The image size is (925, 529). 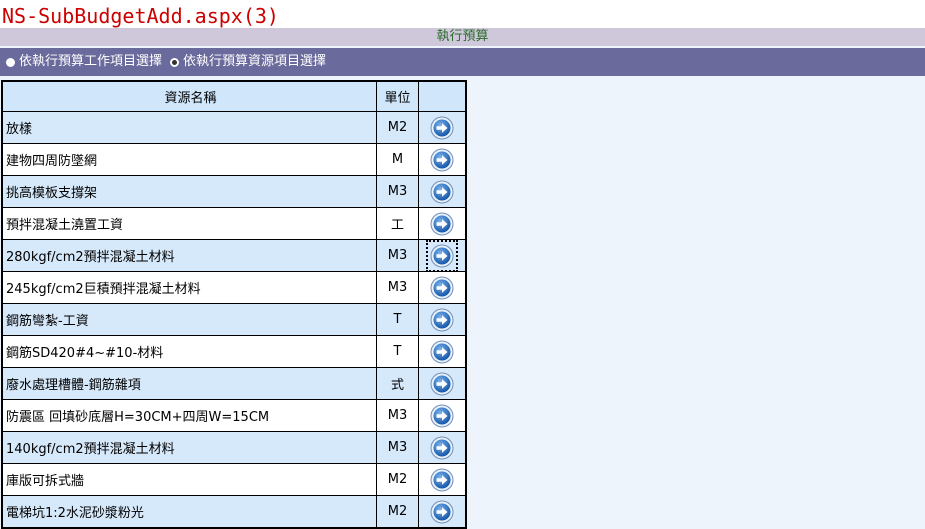 What do you see at coordinates (90, 449) in the screenshot?
I see `resource-name: 140kgf/cm2預拌混凝土材料` at bounding box center [90, 449].